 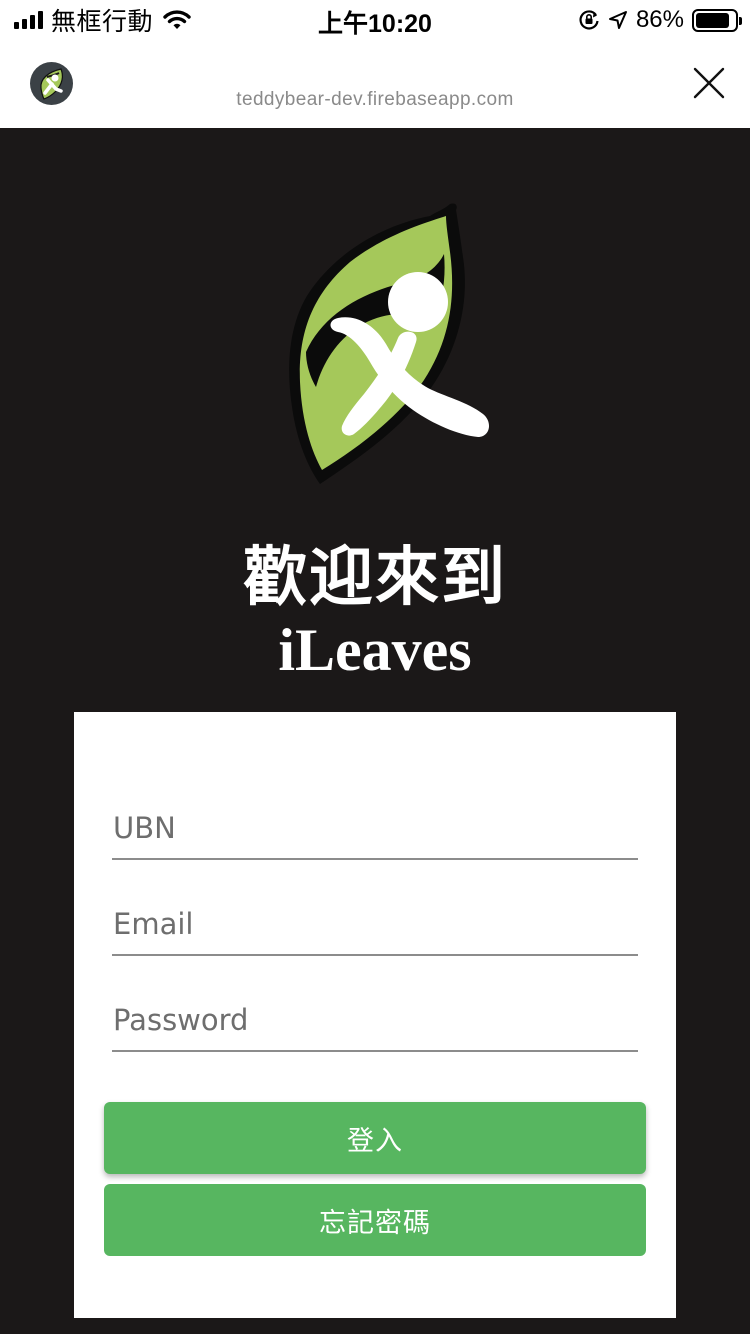 What do you see at coordinates (375, 20) in the screenshot?
I see `status-bar: 無框行動 上午10:20 86%` at bounding box center [375, 20].